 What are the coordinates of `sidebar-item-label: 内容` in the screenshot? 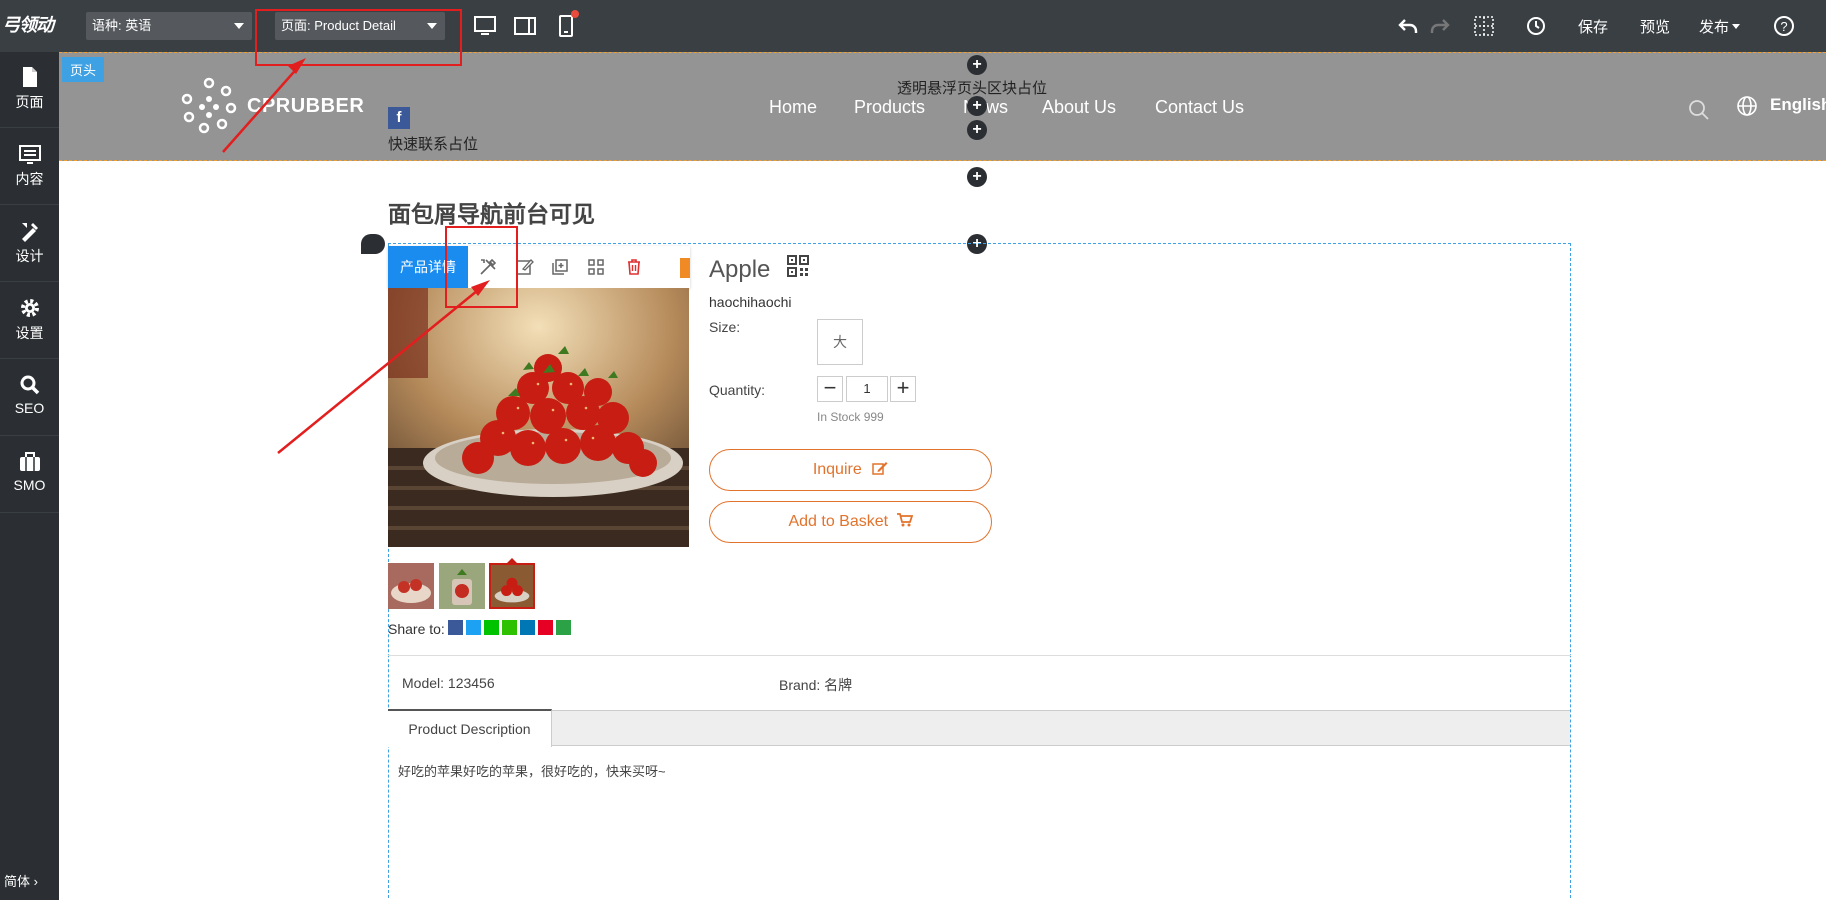 It's located at (29, 179).